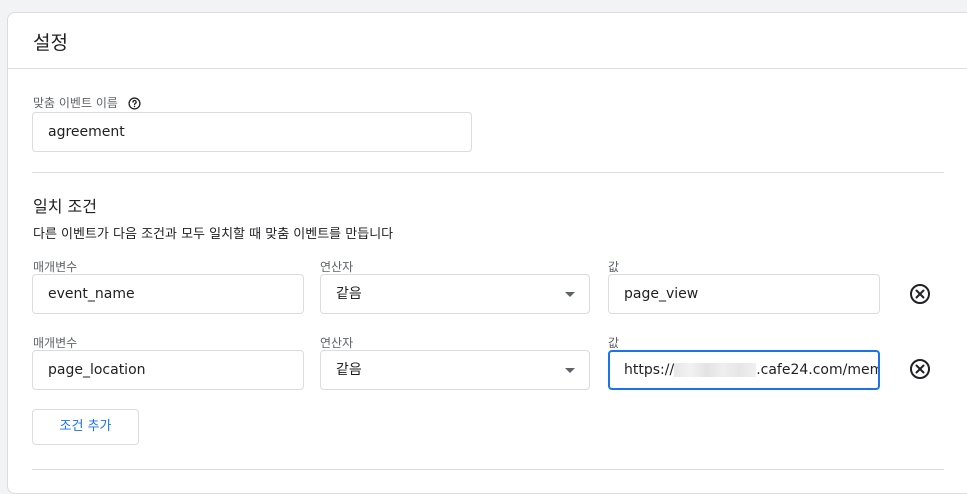 Image resolution: width=967 pixels, height=494 pixels. Describe the element at coordinates (213, 234) in the screenshot. I see `match-conditions-description: 다른 이벤트가 다음 조건과 모두 일치할 때 맞춤 이벤트를 만듭니다` at that location.